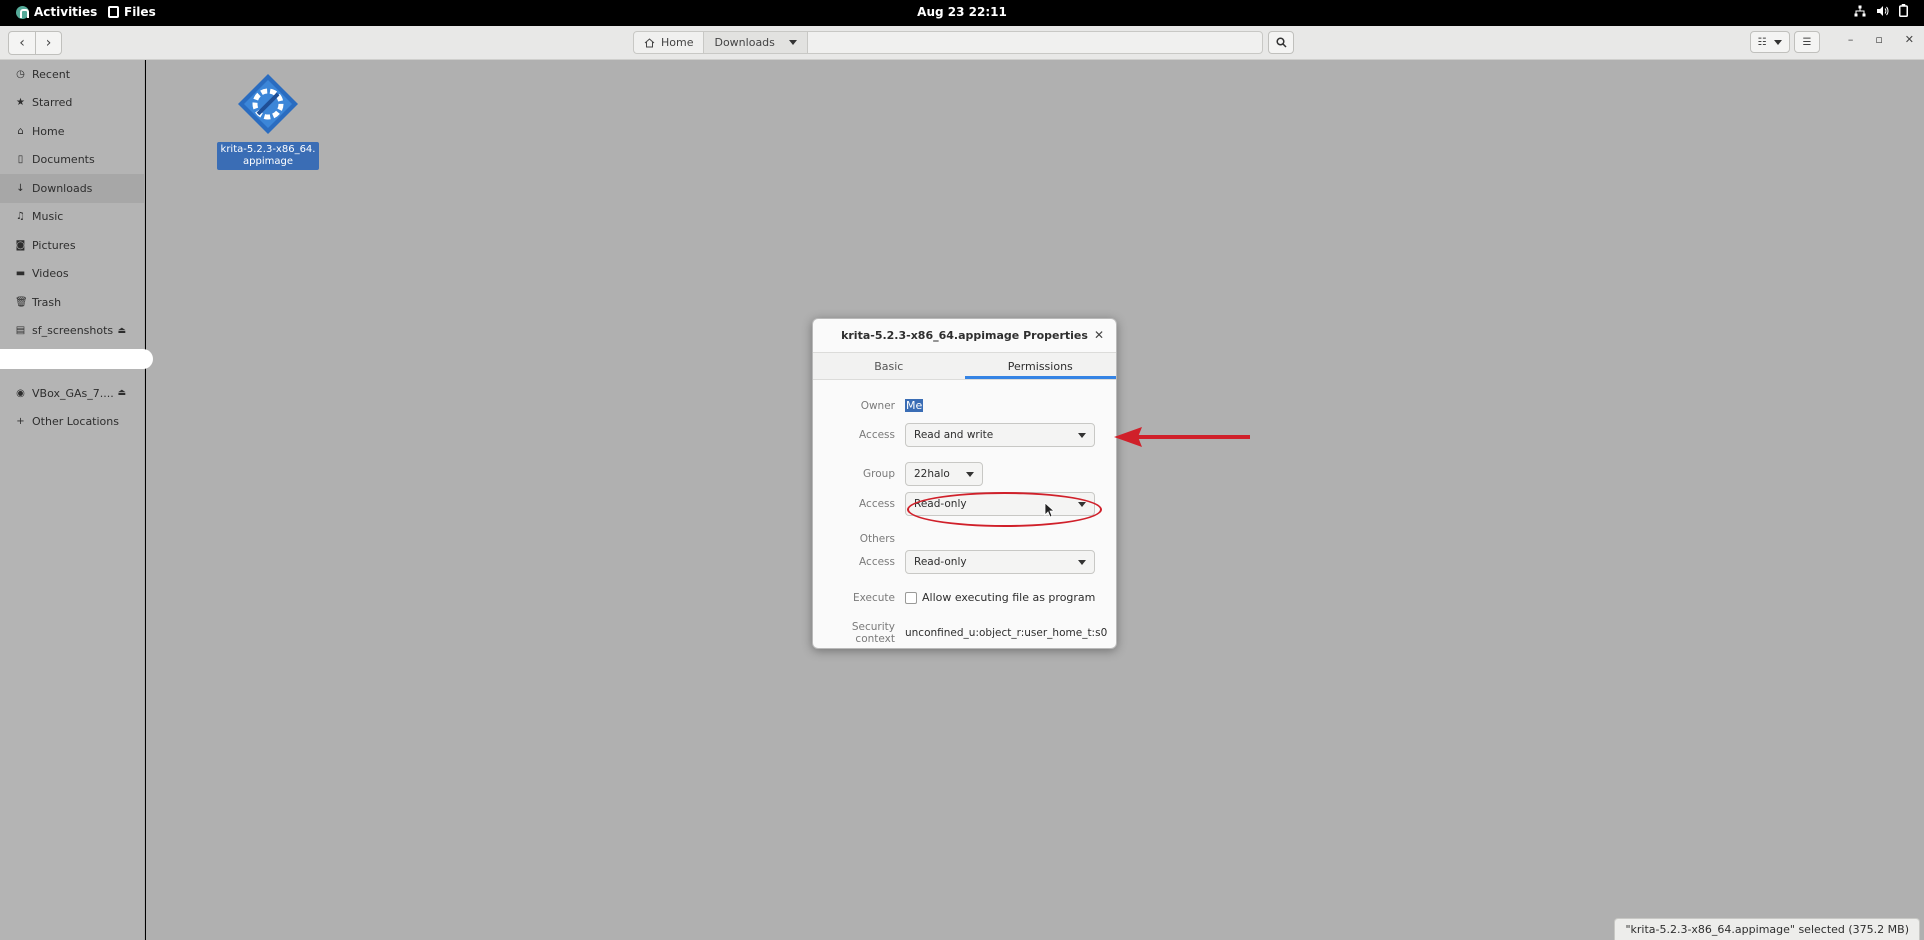 Image resolution: width=1924 pixels, height=940 pixels. Describe the element at coordinates (48, 131) in the screenshot. I see `sidebar-item-label: Home` at that location.